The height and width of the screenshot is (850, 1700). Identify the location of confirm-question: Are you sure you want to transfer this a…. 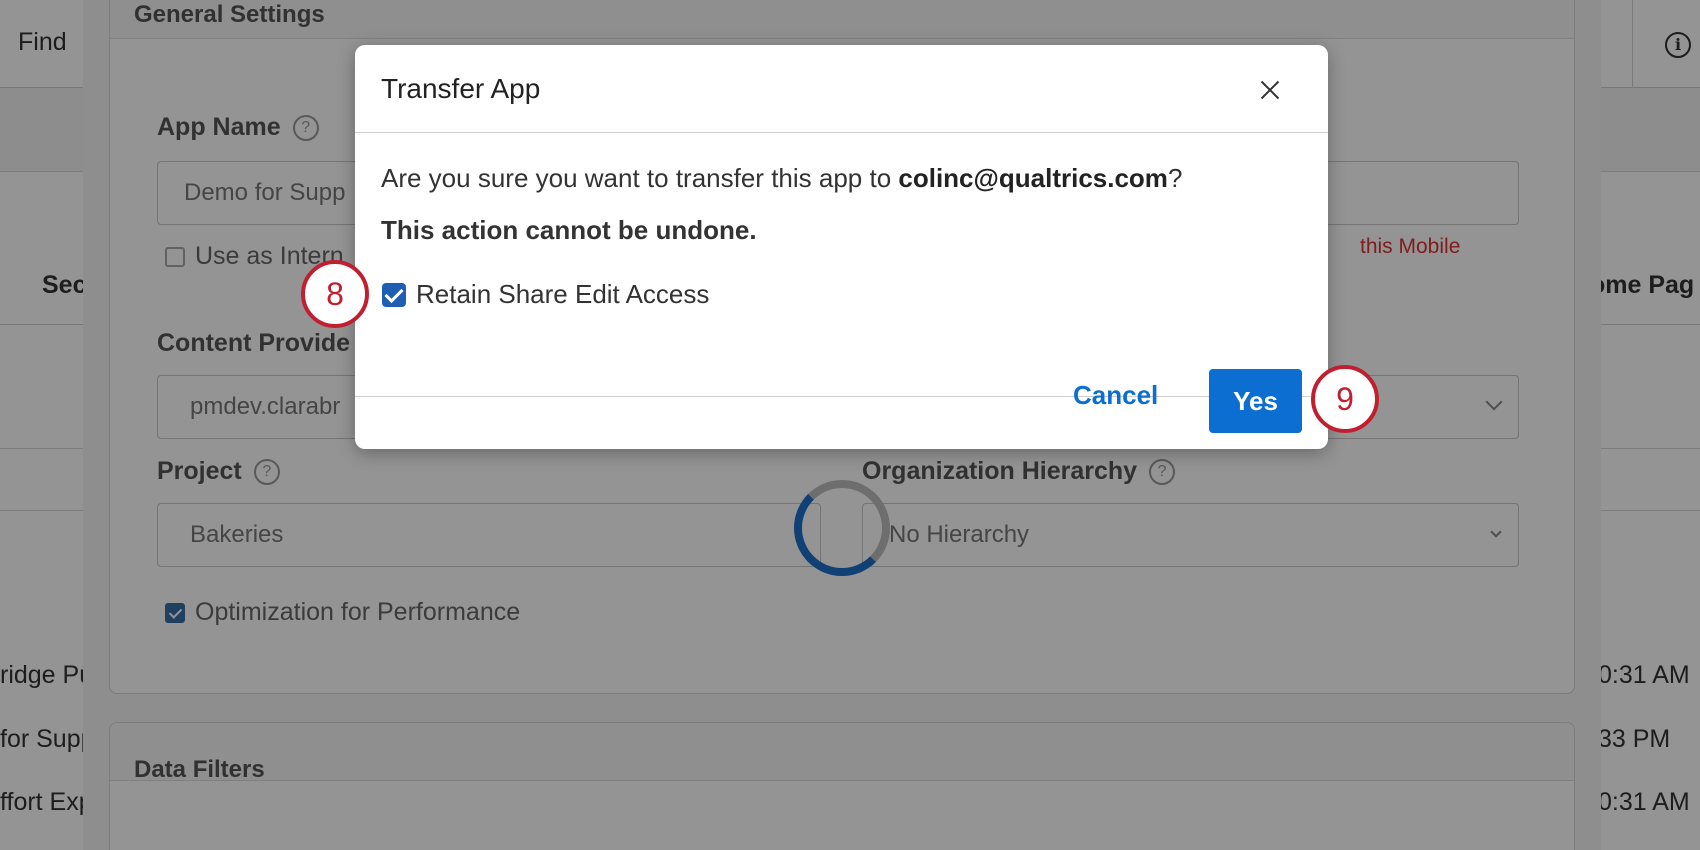
(782, 178).